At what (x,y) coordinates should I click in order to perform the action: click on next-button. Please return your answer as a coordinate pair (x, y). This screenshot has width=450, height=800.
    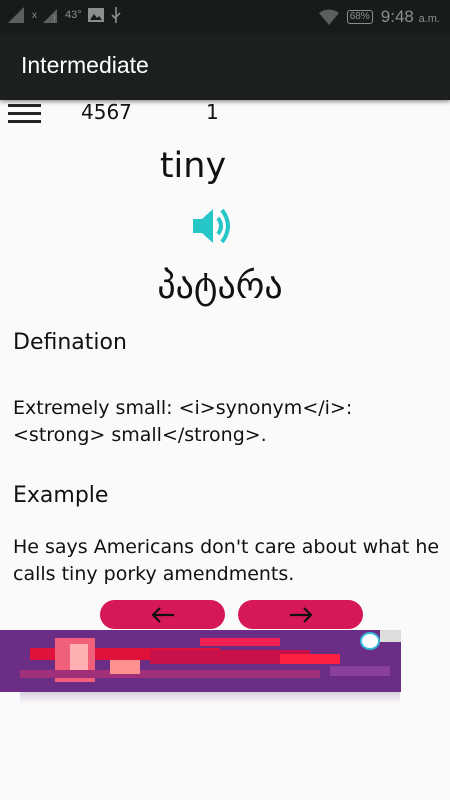
    Looking at the image, I should click on (300, 614).